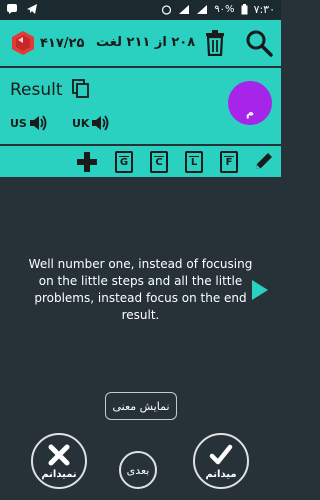  What do you see at coordinates (59, 474) in the screenshot?
I see `dont-know-label: نمیدانم` at bounding box center [59, 474].